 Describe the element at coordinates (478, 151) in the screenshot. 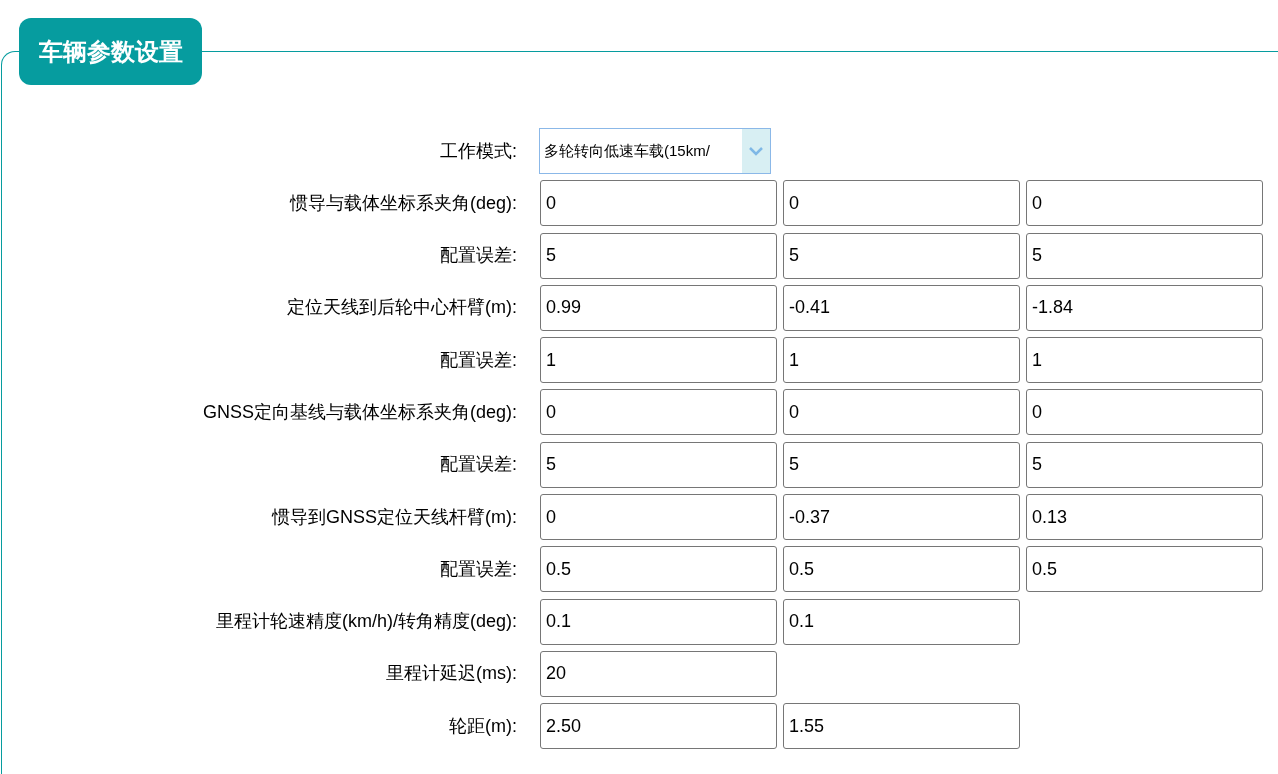

I see `field-label: 工作模式:` at that location.